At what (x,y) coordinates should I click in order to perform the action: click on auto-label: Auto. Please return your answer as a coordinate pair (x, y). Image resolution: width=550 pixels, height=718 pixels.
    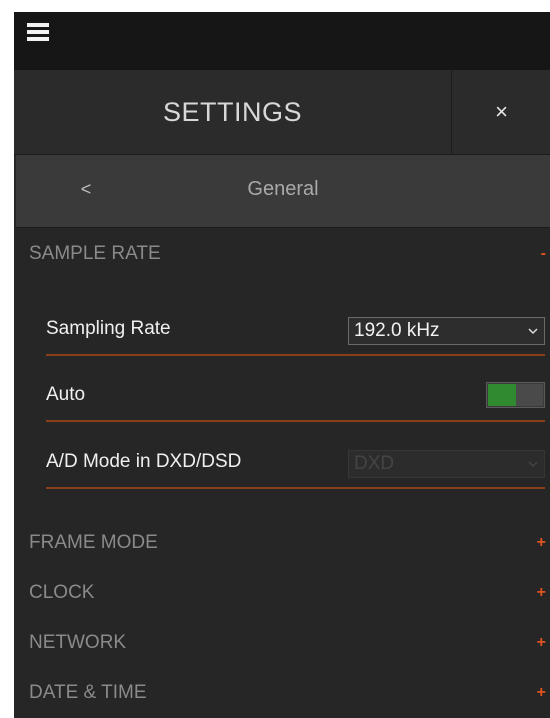
    Looking at the image, I should click on (66, 394).